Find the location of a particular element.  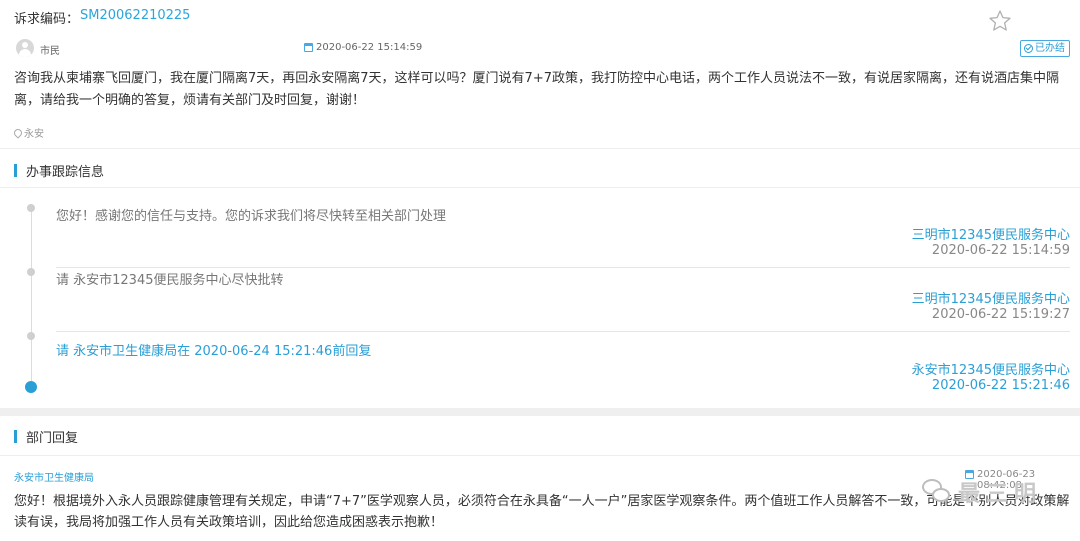

check-circle-icon is located at coordinates (1028, 48).